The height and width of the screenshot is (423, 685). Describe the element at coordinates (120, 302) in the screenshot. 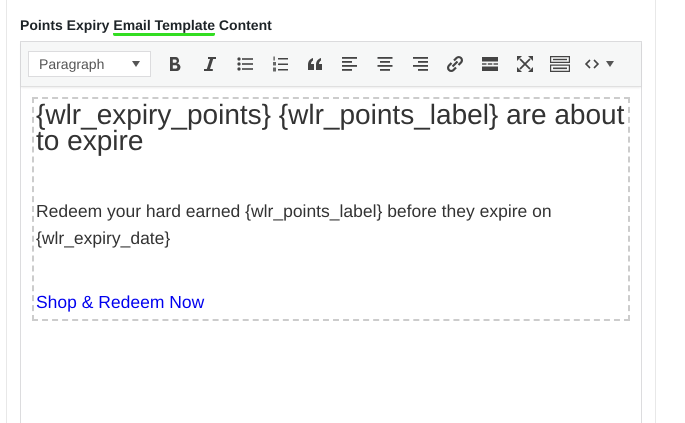

I see `shop-link: Shop & Redeem Now` at that location.